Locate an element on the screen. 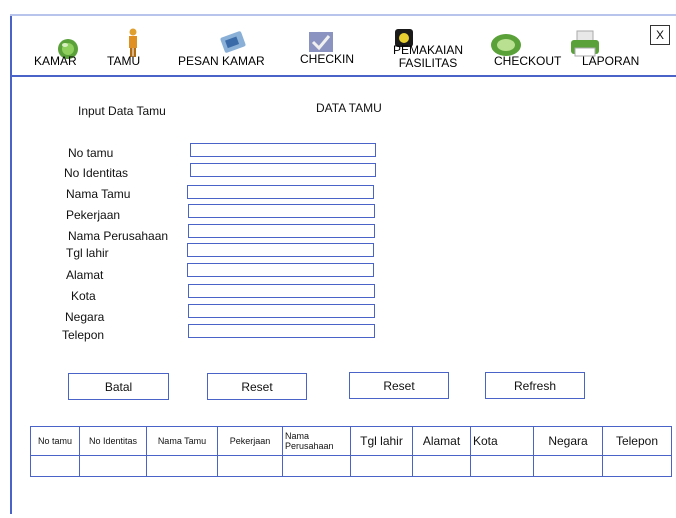  toolbar-item-pesan-kamar-label: PESAN KAMAR is located at coordinates (221, 61).